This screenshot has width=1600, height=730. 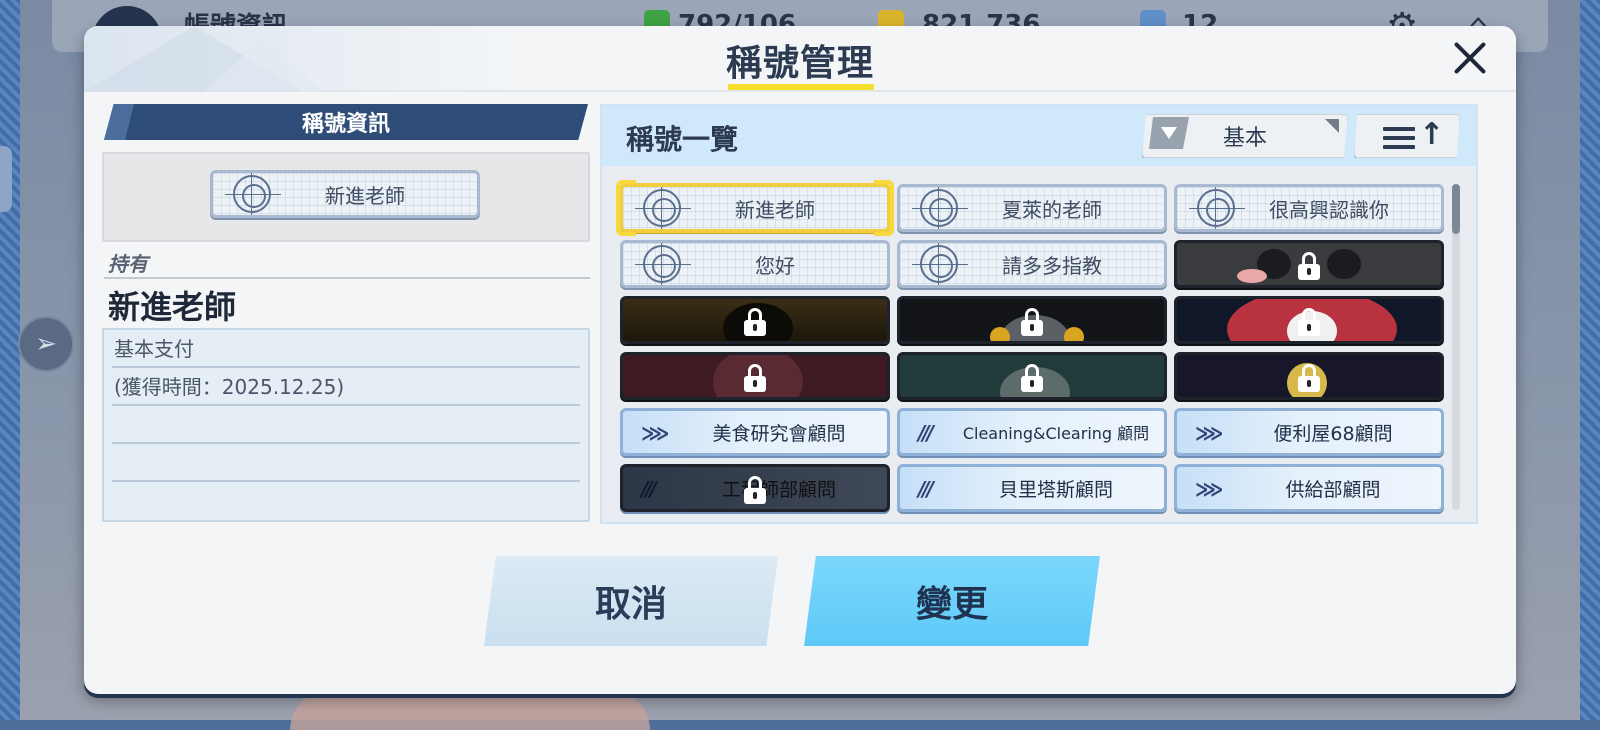 I want to click on school-title-chip: ///Cleaning&Clearing 顧問, so click(x=1032, y=432).